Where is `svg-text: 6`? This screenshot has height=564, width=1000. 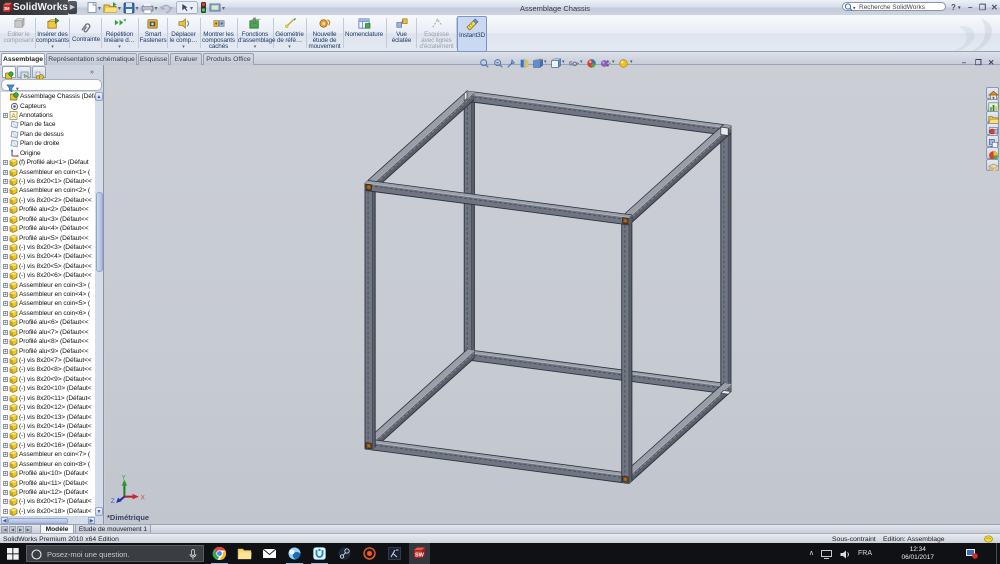 svg-text: 6 is located at coordinates (571, 64).